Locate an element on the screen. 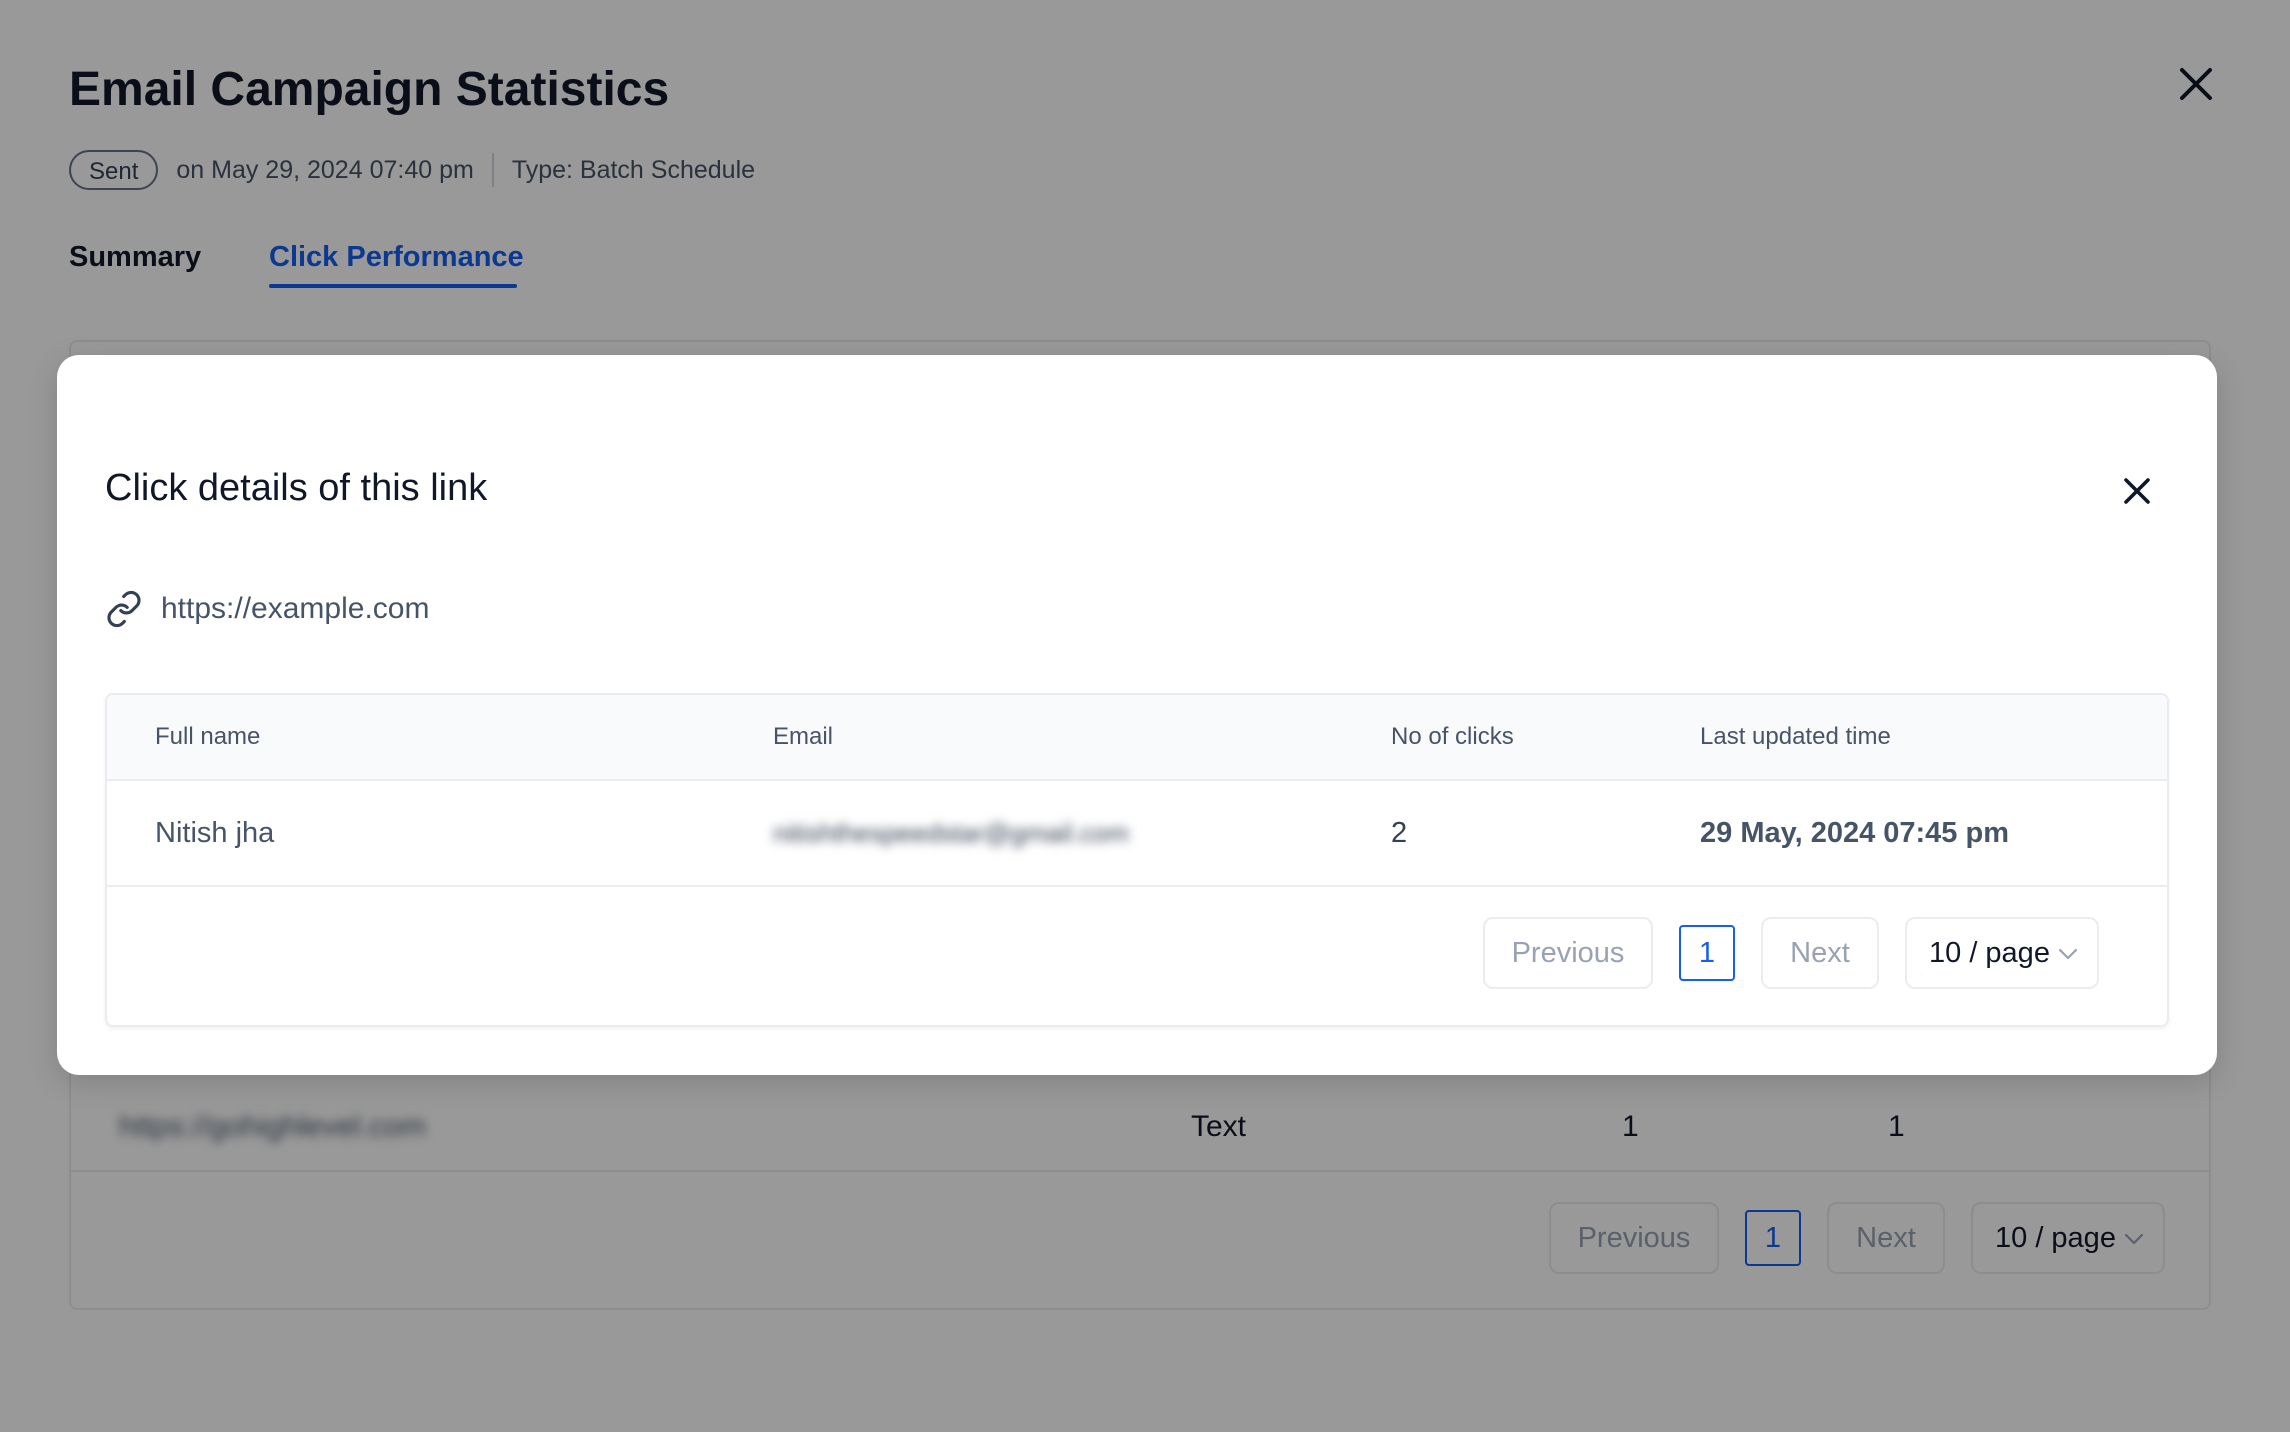 This screenshot has height=1432, width=2290. column-header-clicks: No of clicks is located at coordinates (1452, 736).